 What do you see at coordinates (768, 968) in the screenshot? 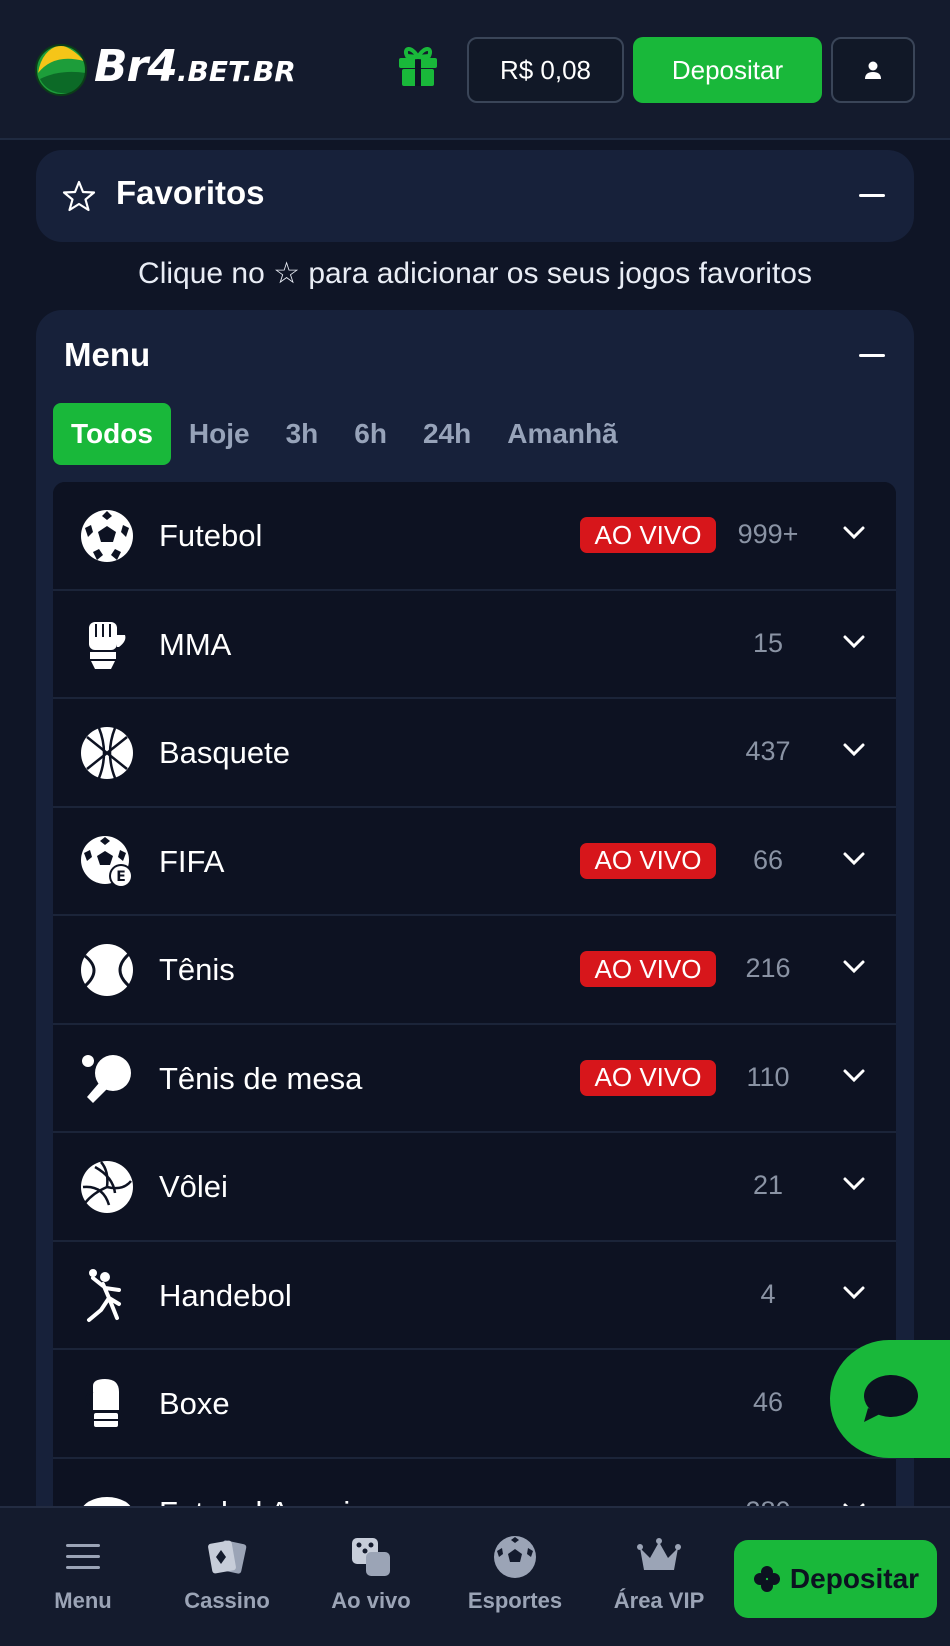
I see `event-count: 216` at bounding box center [768, 968].